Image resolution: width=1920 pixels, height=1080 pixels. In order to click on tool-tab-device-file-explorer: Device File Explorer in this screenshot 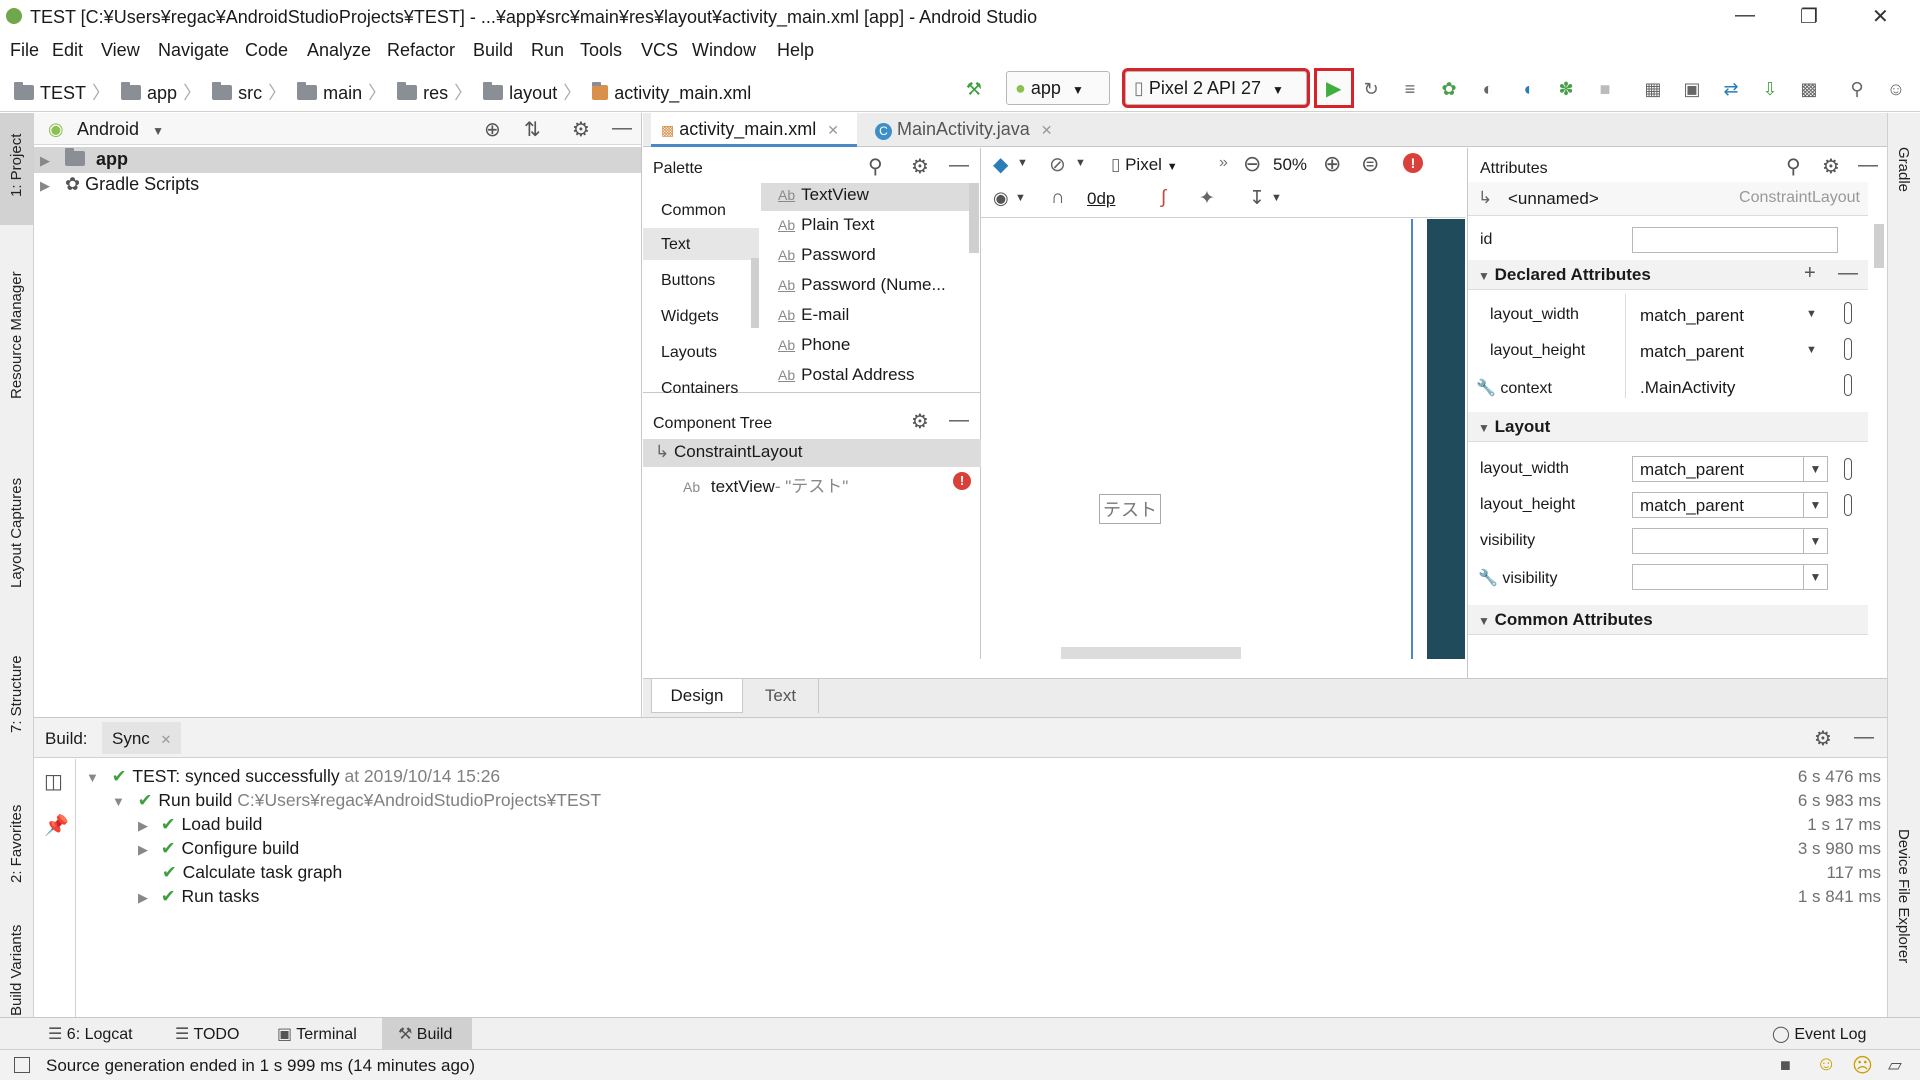, I will do `click(1903, 896)`.